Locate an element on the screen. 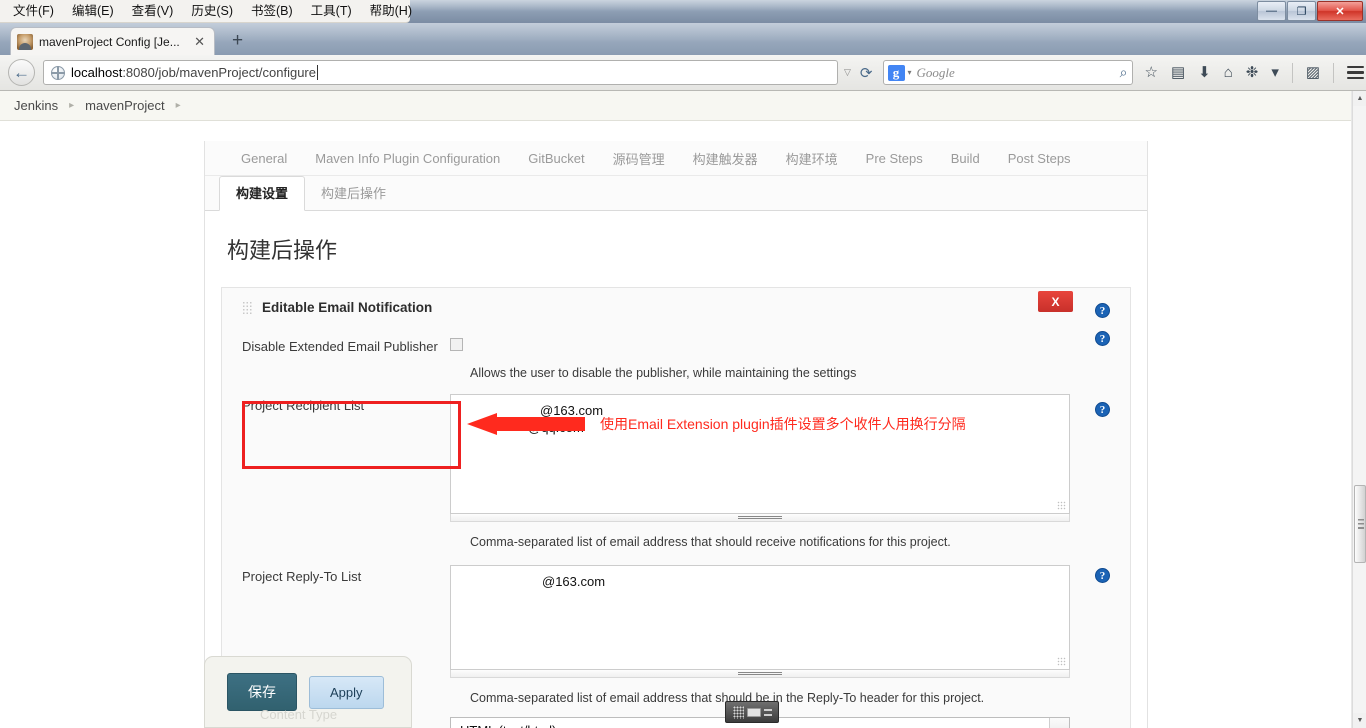 Image resolution: width=1366 pixels, height=728 pixels. note-icon: ▨ is located at coordinates (1313, 72).